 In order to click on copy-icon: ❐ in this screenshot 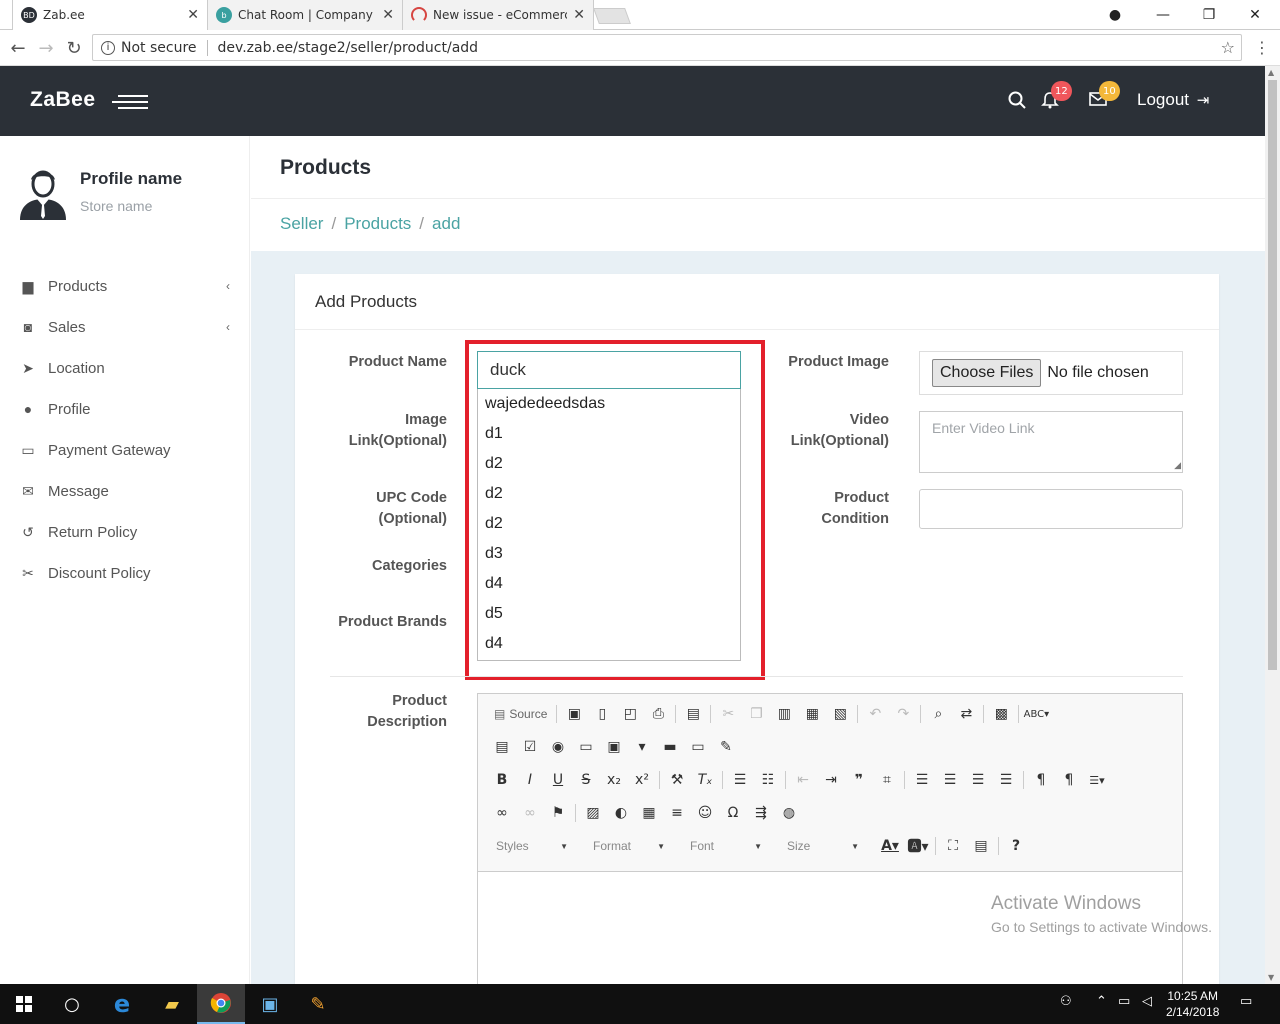, I will do `click(756, 714)`.